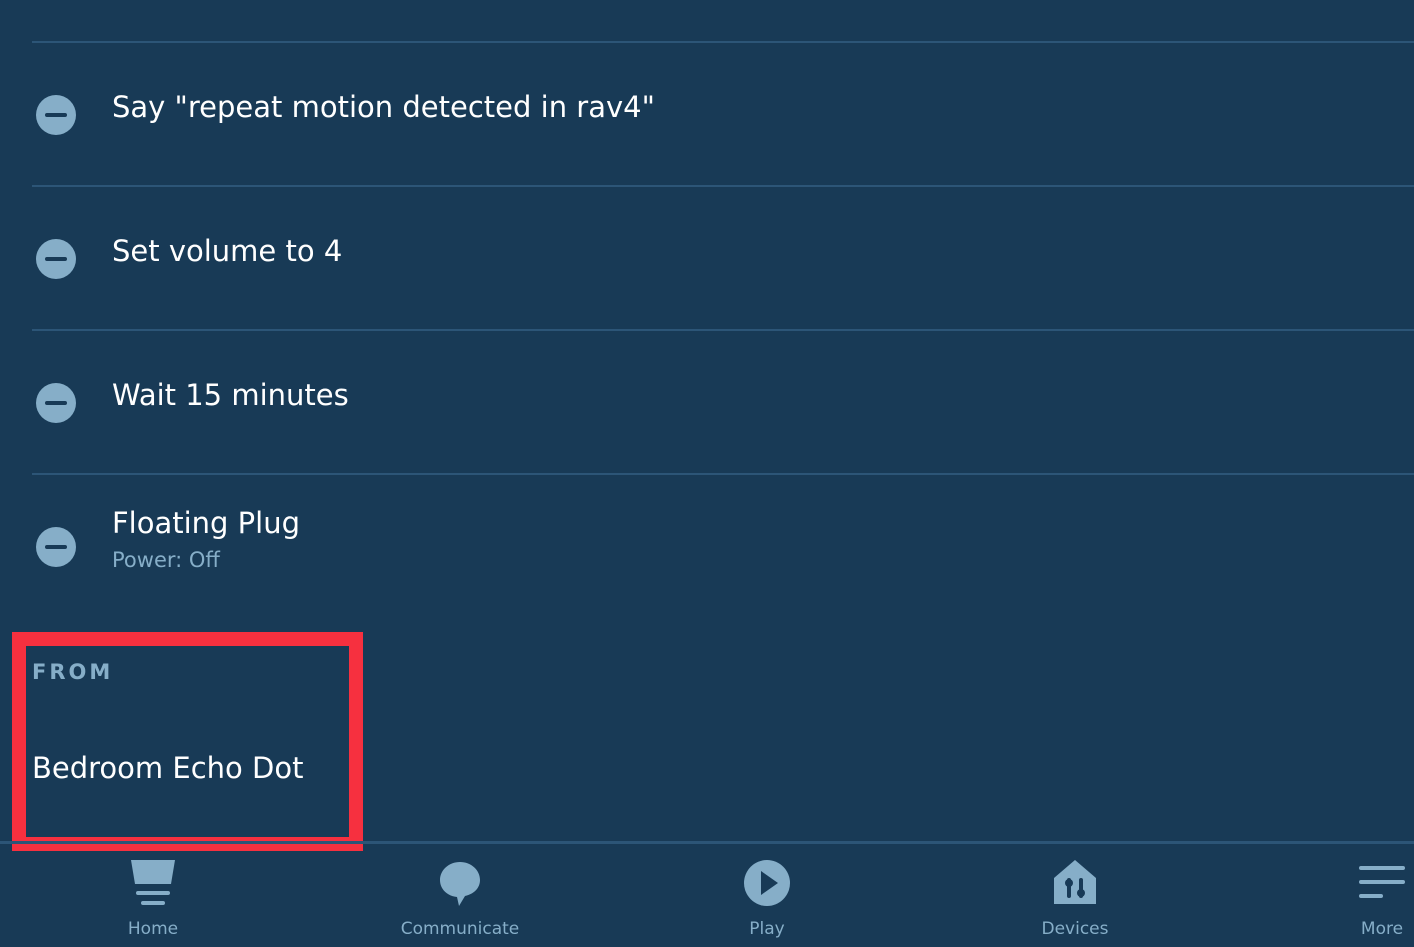 This screenshot has height=947, width=1414. What do you see at coordinates (460, 884) in the screenshot?
I see `speech-bubble-icon` at bounding box center [460, 884].